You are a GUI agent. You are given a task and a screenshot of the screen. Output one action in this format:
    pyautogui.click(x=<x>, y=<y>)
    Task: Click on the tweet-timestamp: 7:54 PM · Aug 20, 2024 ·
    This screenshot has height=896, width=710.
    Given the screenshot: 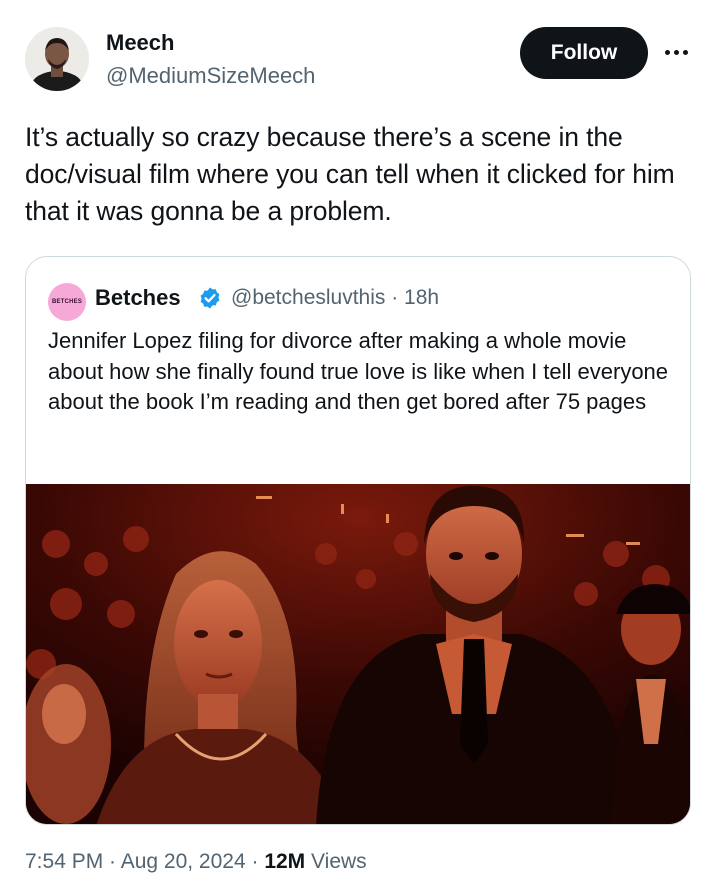 What is the action you would take?
    pyautogui.click(x=144, y=861)
    